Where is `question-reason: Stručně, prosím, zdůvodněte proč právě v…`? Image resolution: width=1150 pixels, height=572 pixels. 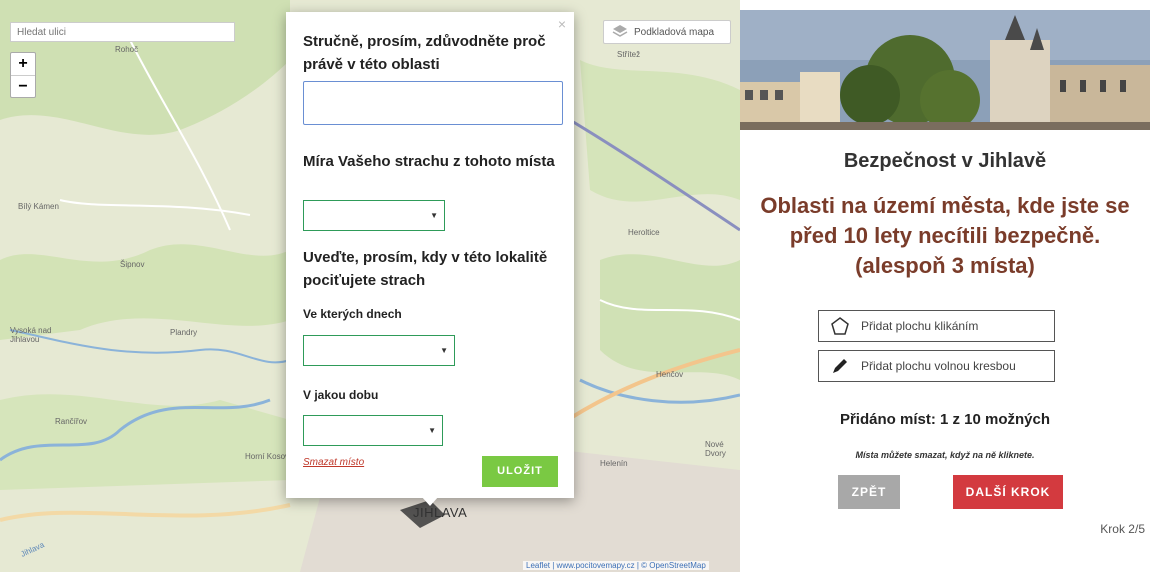
question-reason: Stručně, prosím, zdůvodněte proč právě v… is located at coordinates (424, 53).